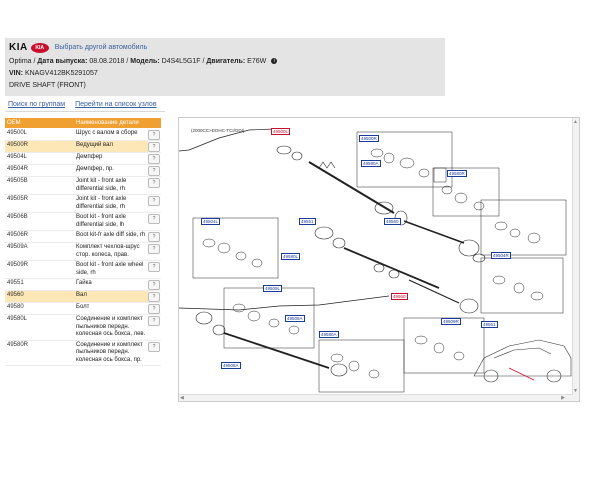 The width and height of the screenshot is (600, 480). What do you see at coordinates (95, 169) in the screenshot?
I see `part-name: Демпфер, пр.` at bounding box center [95, 169].